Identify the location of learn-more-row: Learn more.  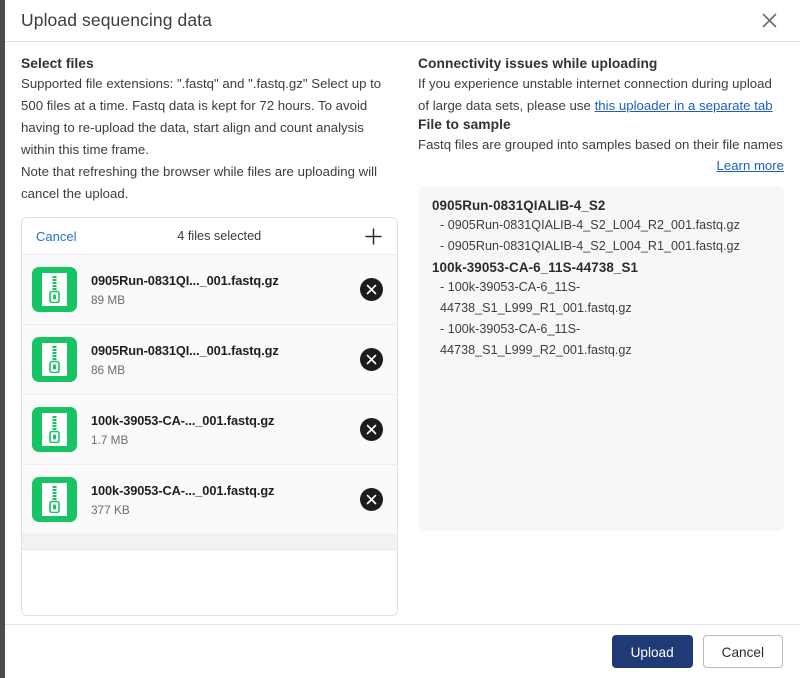
(601, 166).